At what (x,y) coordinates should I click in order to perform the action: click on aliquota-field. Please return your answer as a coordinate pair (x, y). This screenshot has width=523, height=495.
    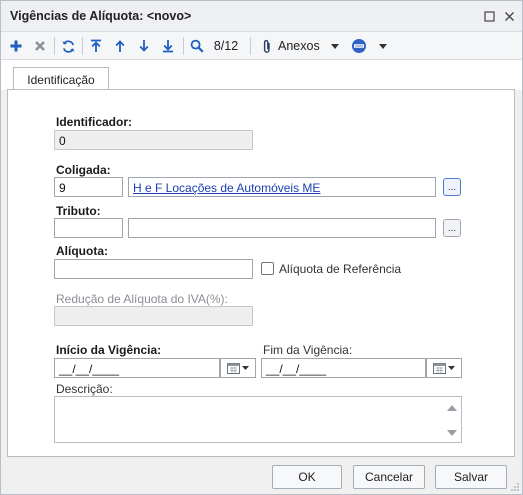
    Looking at the image, I should click on (153, 269).